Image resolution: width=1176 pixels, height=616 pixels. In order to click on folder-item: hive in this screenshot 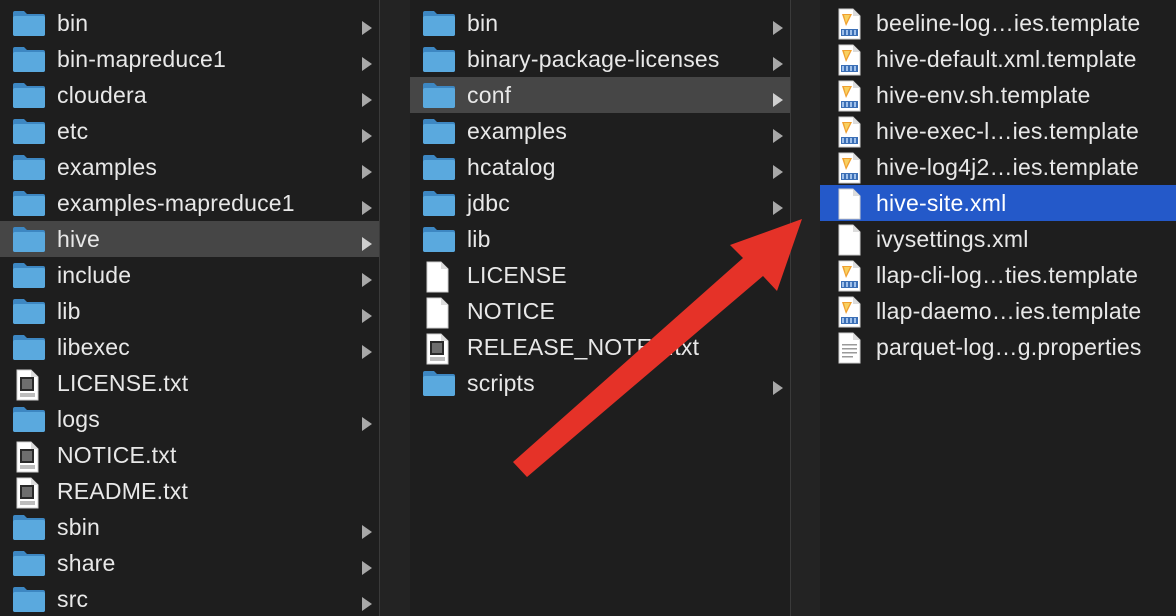, I will do `click(189, 239)`.